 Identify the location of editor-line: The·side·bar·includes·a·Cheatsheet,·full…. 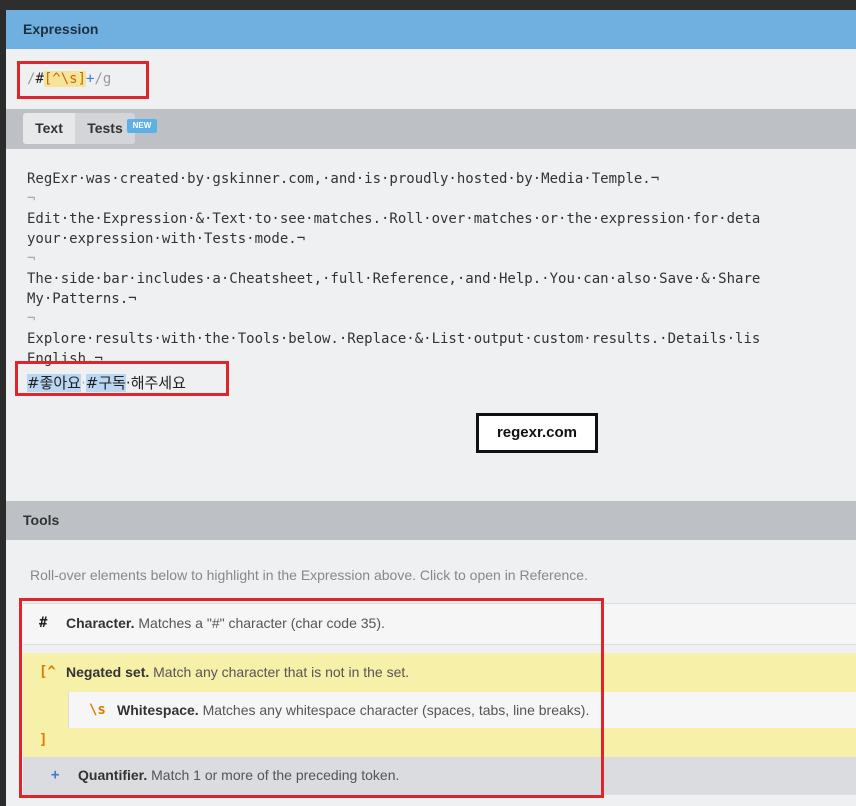
(394, 279).